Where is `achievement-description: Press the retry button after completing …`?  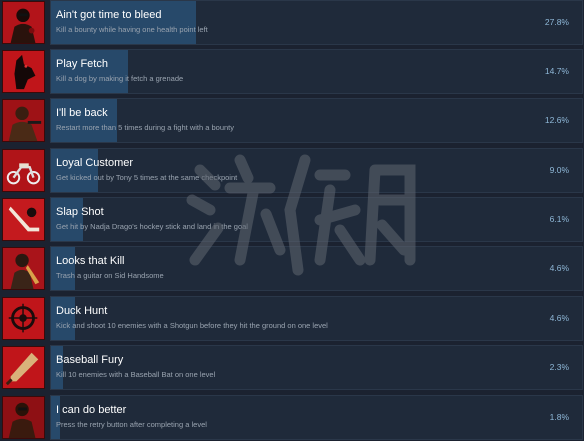 achievement-description: Press the retry button after completing … is located at coordinates (131, 424).